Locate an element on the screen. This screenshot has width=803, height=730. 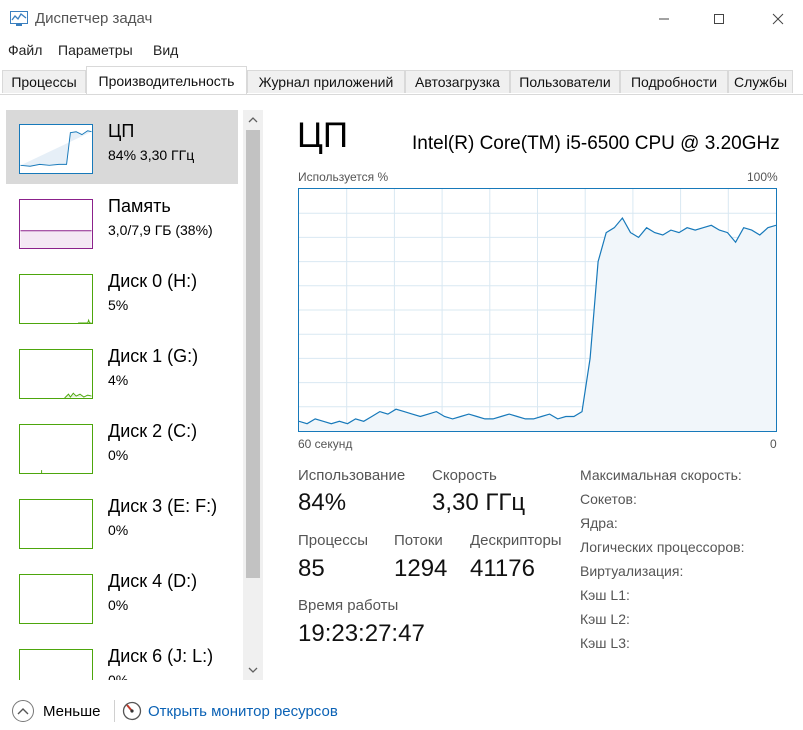
graph-time-left: 60 секунд is located at coordinates (325, 444).